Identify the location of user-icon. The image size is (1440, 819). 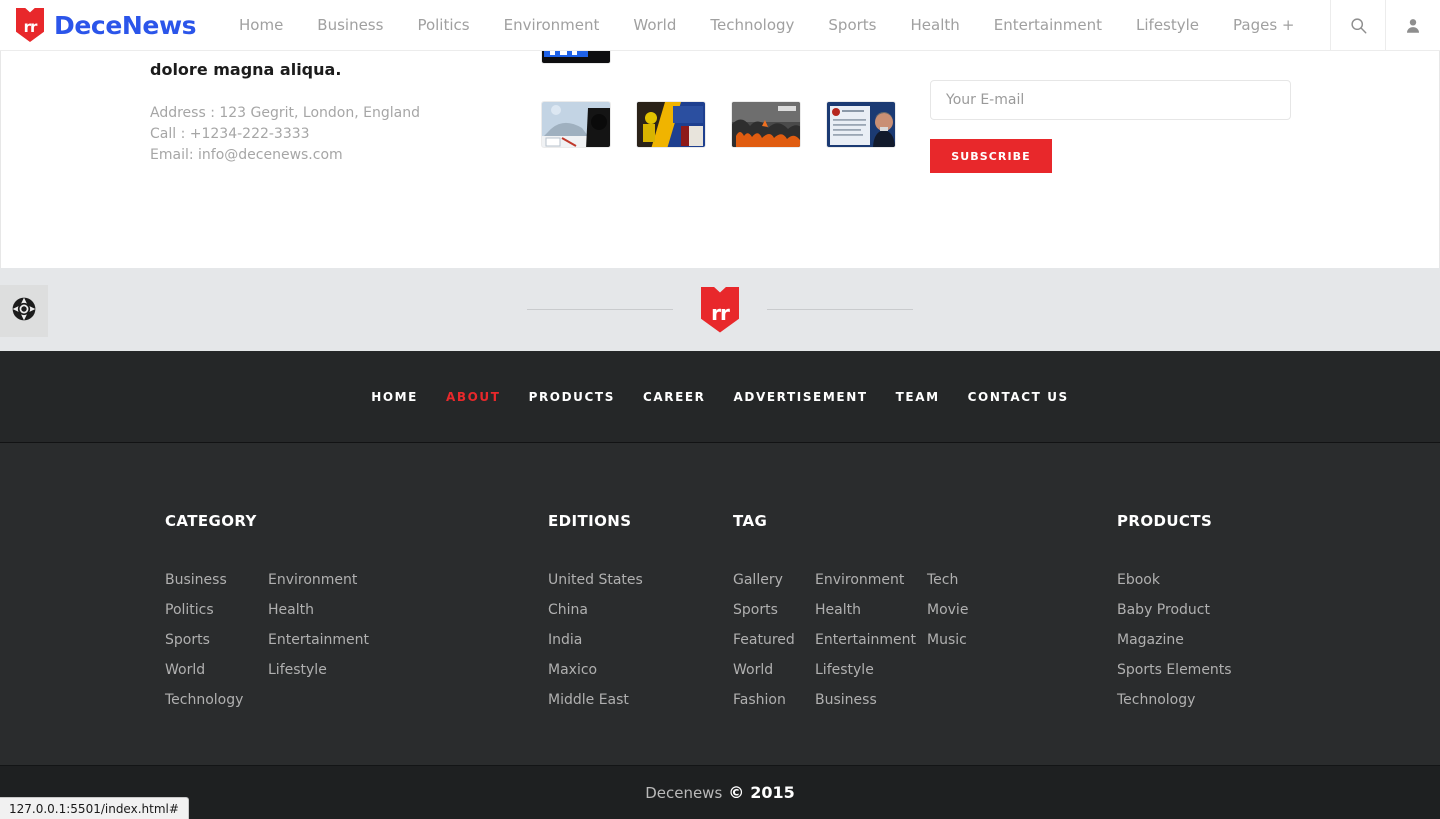
(1412, 25).